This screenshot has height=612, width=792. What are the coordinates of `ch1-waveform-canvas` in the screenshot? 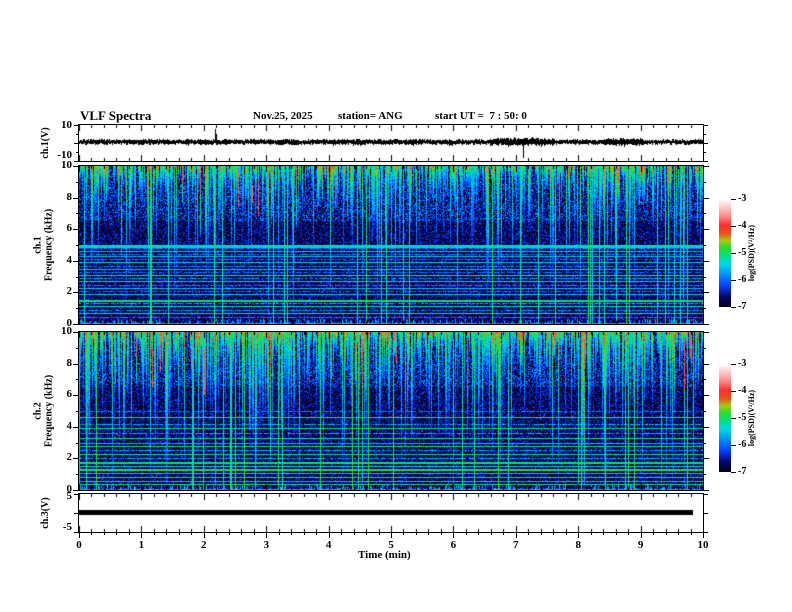 It's located at (391, 143).